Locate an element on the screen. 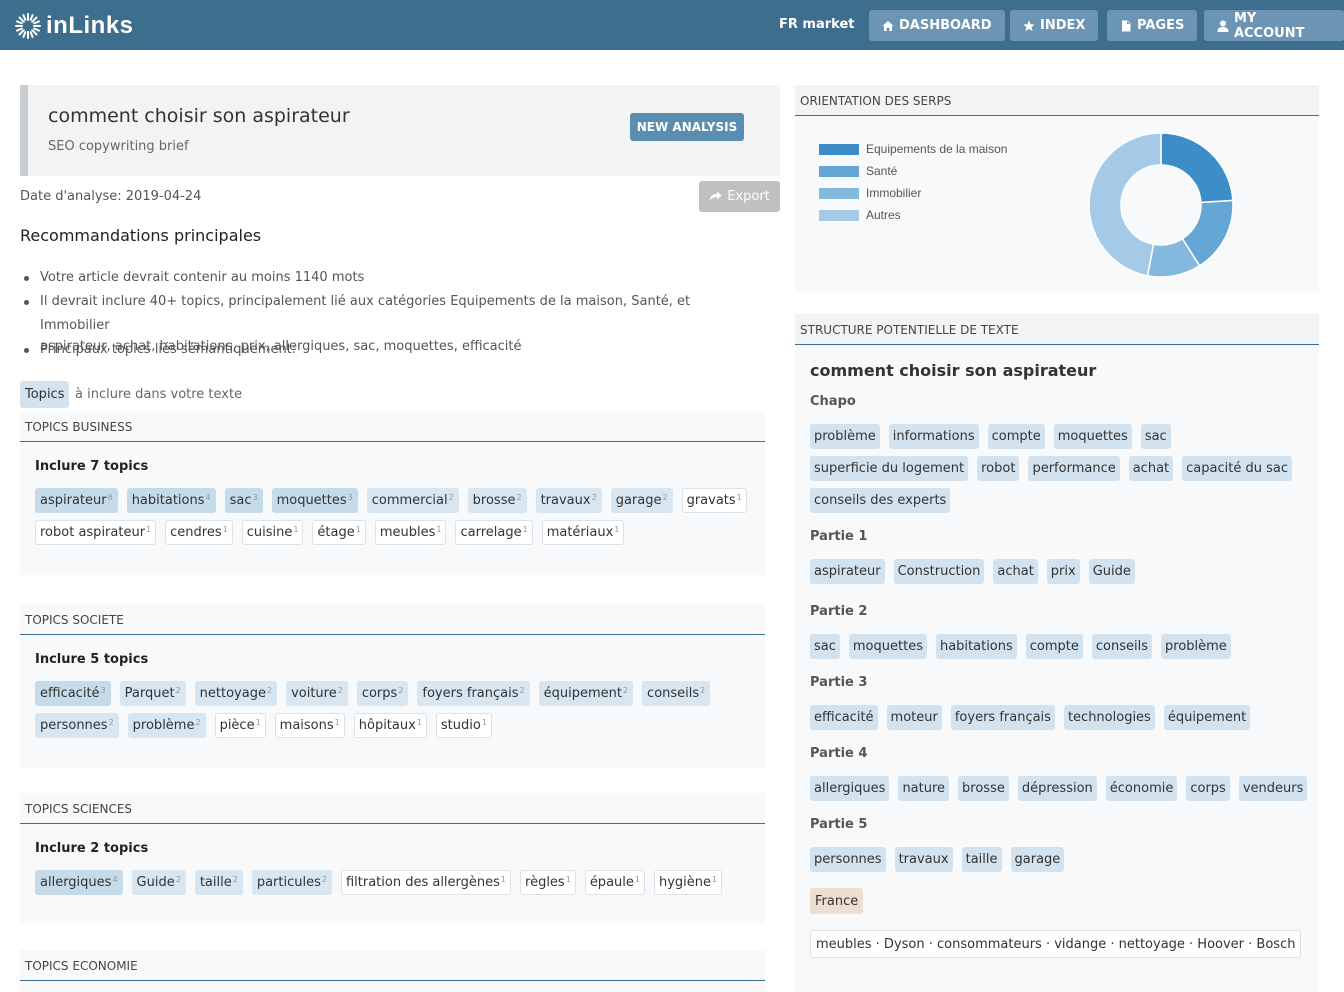  pages-button: PAGES is located at coordinates (1152, 25).